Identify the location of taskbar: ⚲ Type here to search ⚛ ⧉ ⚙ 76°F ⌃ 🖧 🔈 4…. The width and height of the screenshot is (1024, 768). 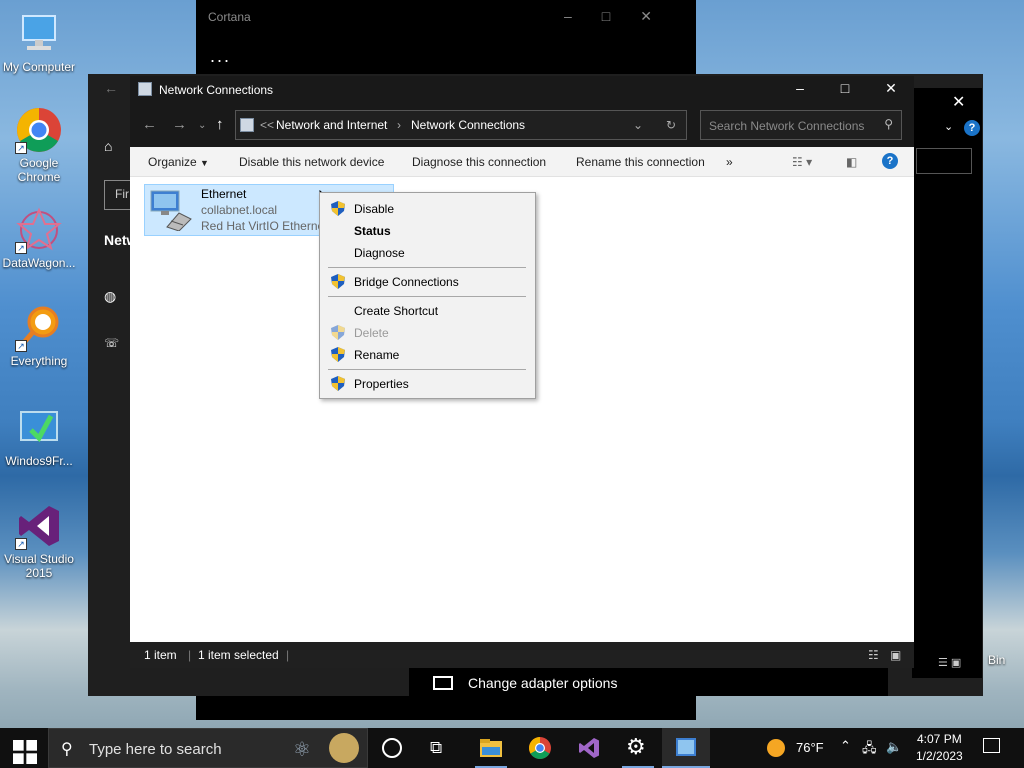
(512, 748).